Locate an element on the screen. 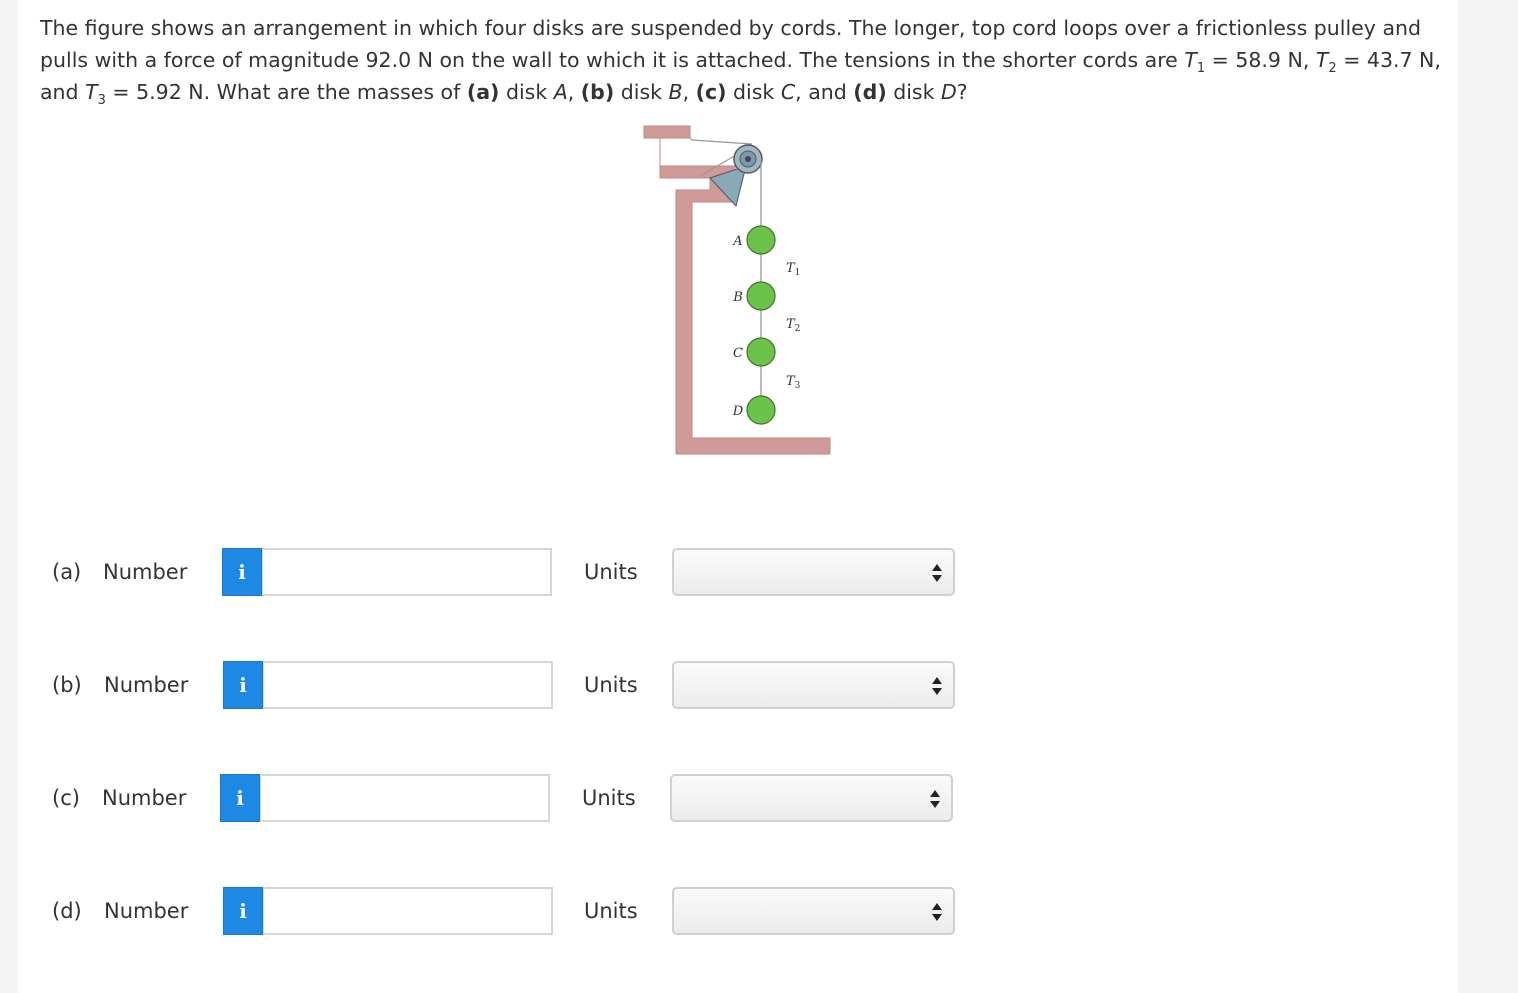 This screenshot has width=1518, height=993. tension-label-2: T2 is located at coordinates (793, 325).